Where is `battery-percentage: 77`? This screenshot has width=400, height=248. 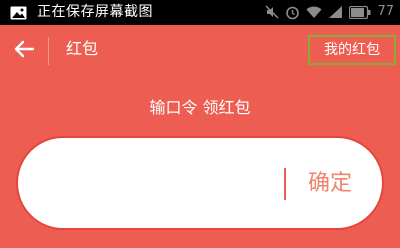
battery-percentage: 77 is located at coordinates (385, 11).